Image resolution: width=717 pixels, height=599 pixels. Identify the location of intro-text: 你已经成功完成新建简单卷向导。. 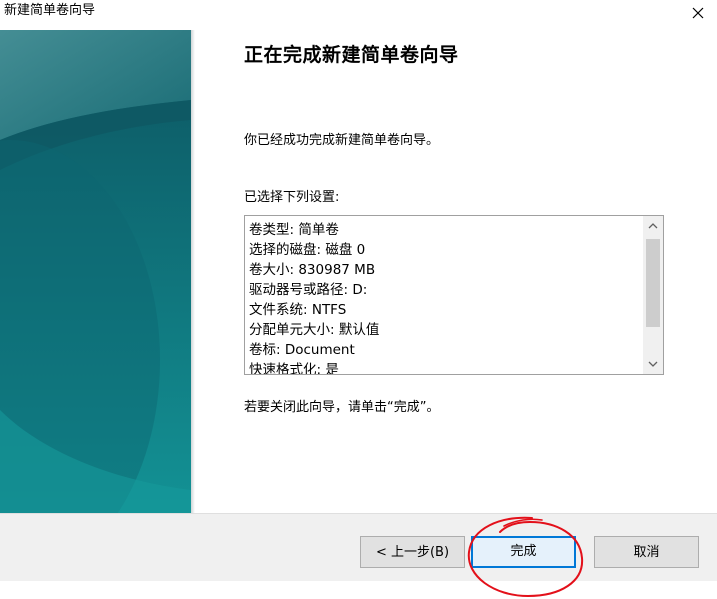
(342, 140).